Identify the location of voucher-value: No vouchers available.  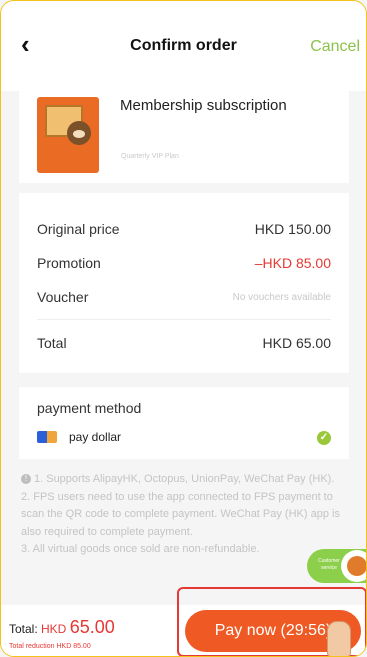
(281, 297).